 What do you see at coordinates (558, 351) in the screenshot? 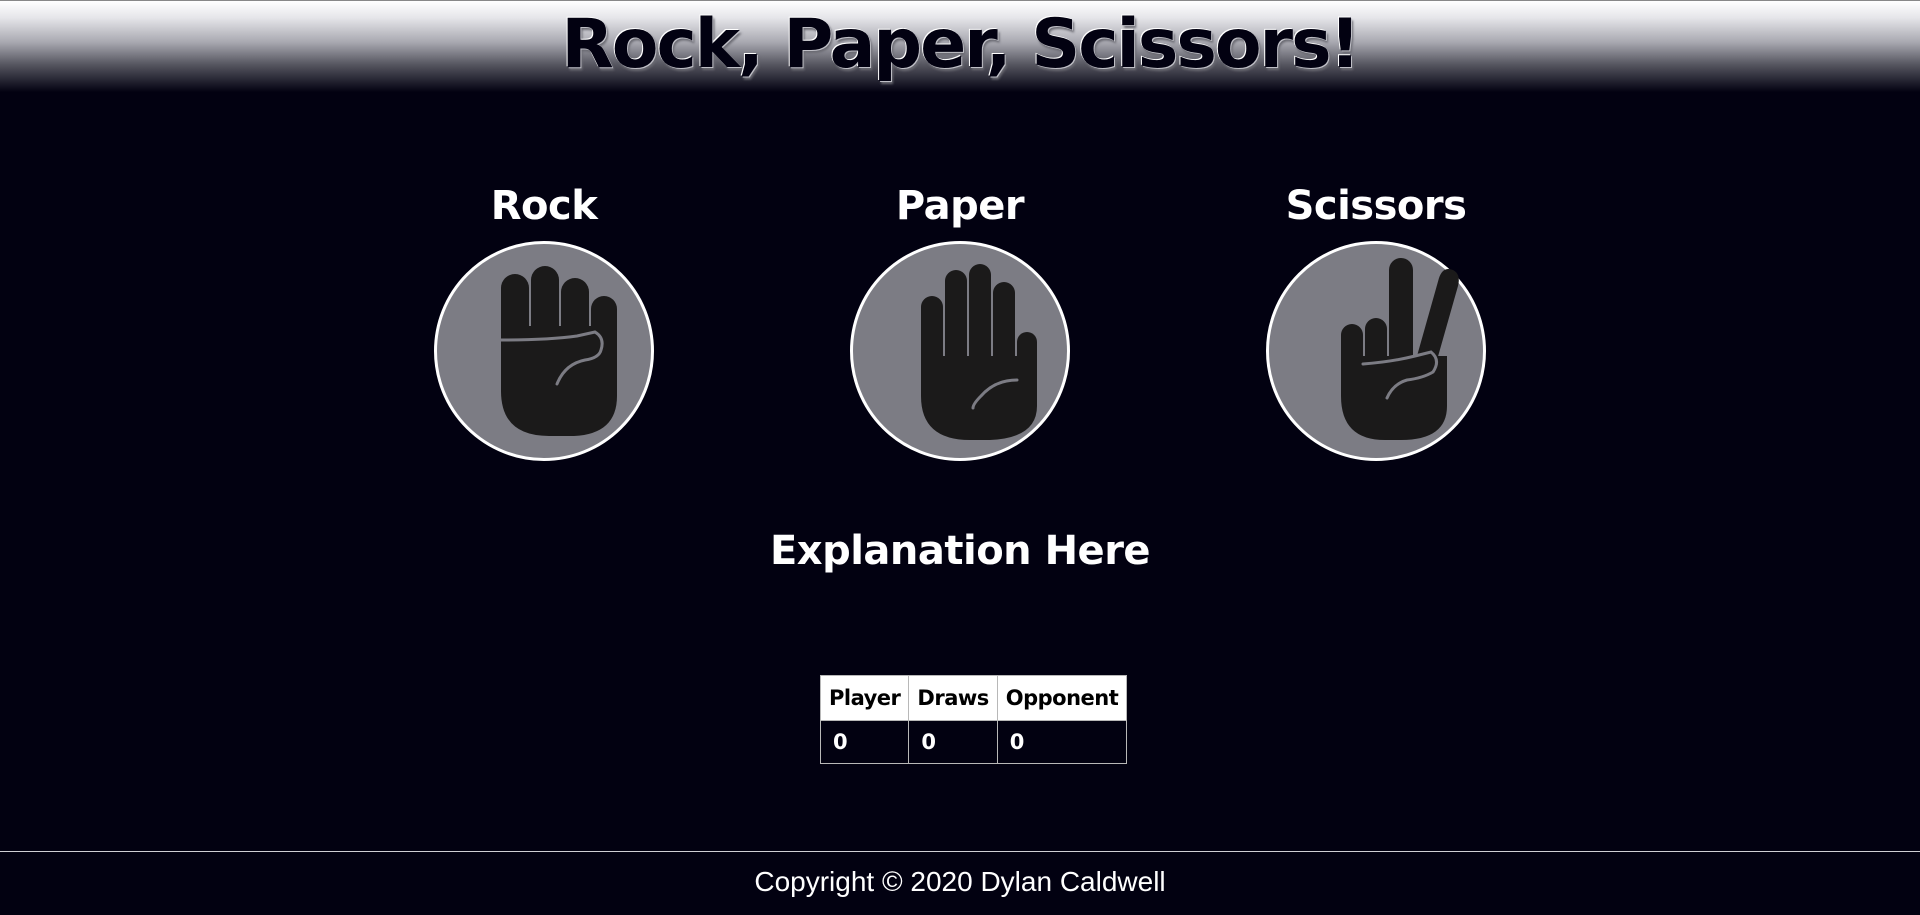
I see `fist-icon` at bounding box center [558, 351].